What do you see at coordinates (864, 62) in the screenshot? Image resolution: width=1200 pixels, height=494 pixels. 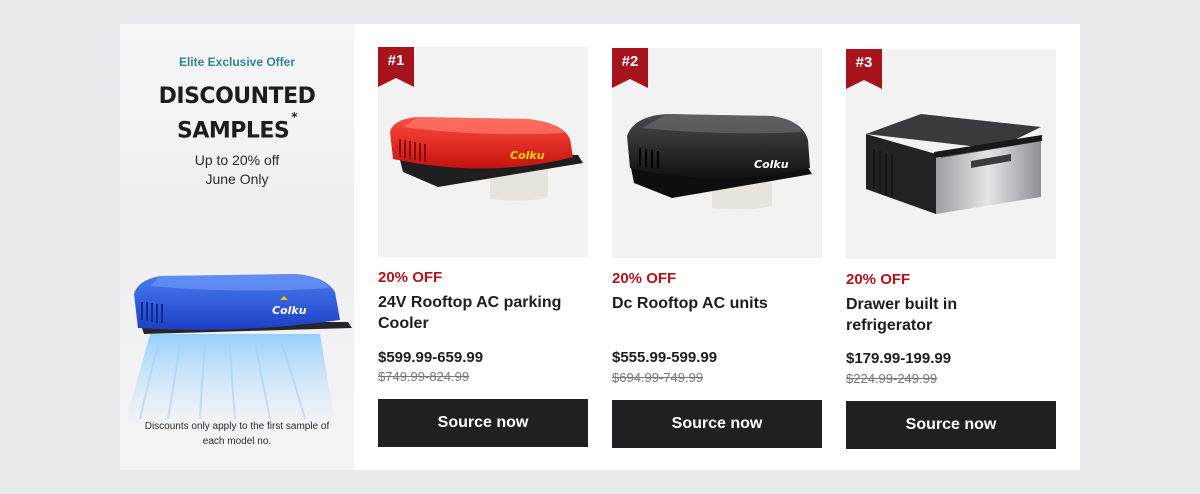 I see `rank-label-3: #3` at bounding box center [864, 62].